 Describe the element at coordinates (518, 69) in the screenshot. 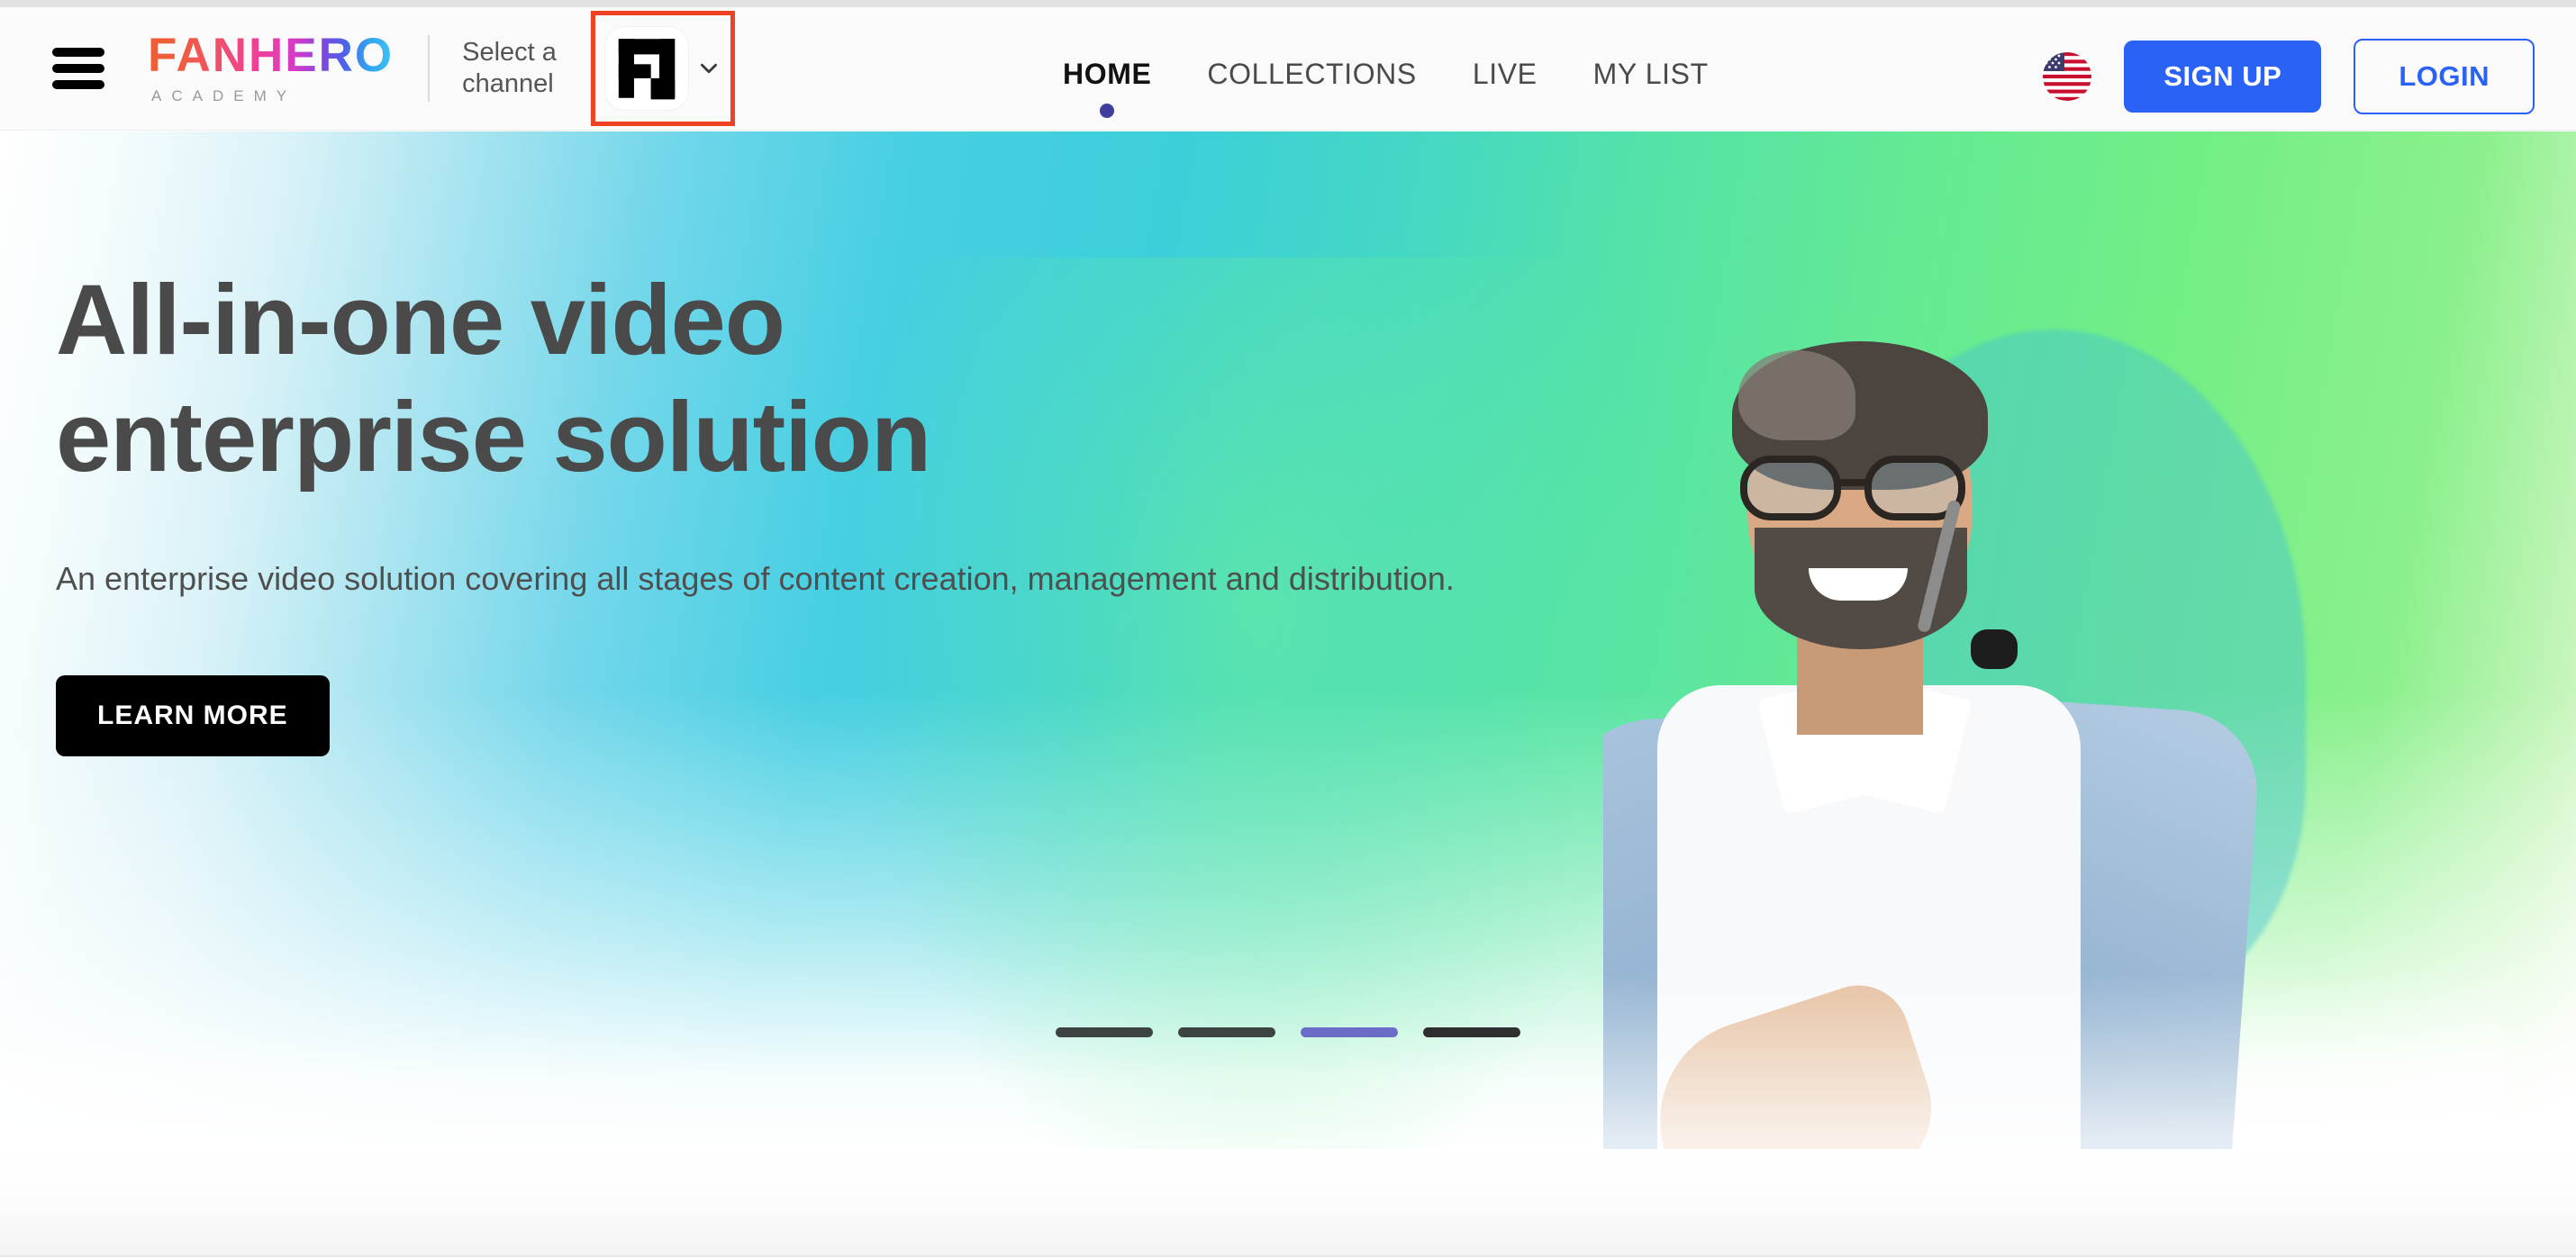

I see `select-channel-label: Select a channel` at that location.